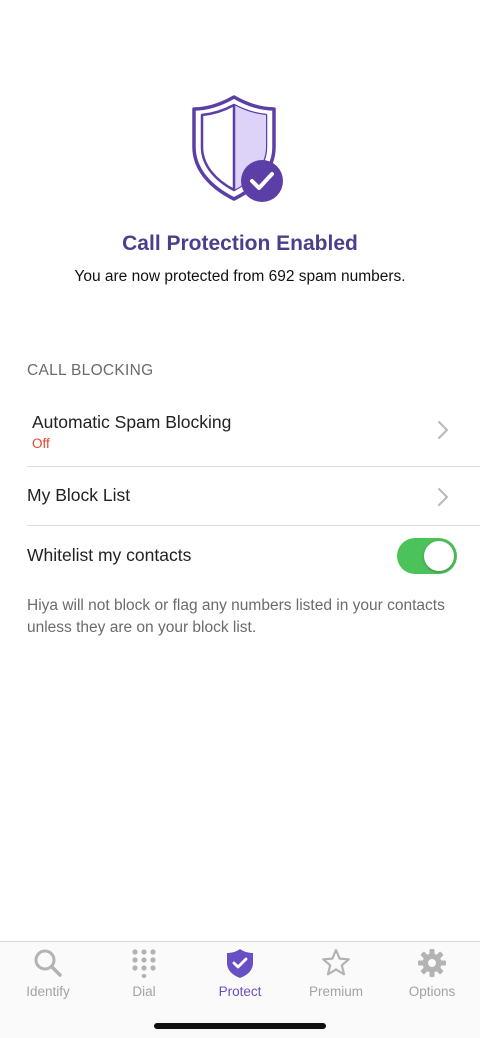  I want to click on tab-dial: Dial, so click(144, 972).